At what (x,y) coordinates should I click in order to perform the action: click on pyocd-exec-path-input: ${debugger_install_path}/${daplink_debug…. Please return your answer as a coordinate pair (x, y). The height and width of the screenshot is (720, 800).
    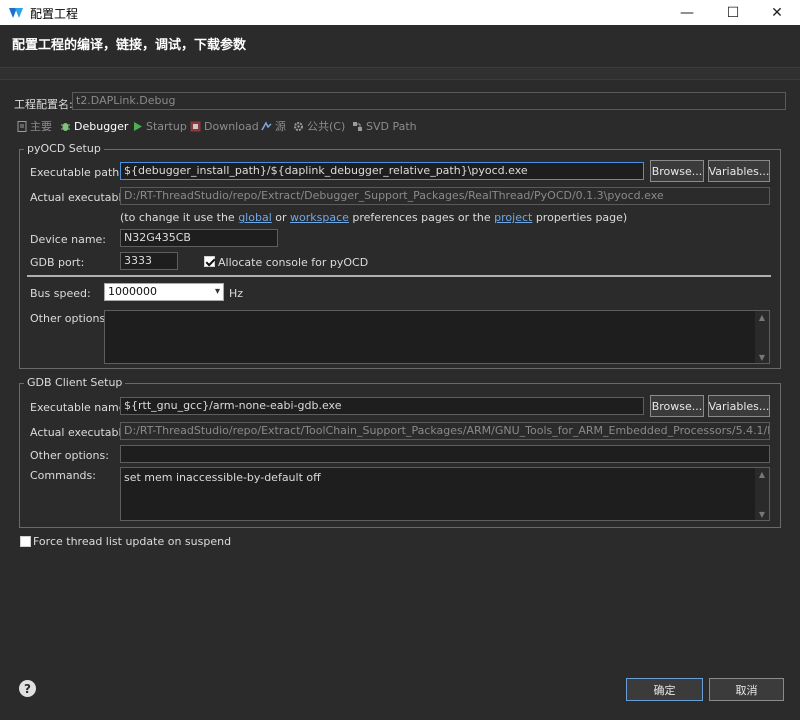
    Looking at the image, I should click on (382, 171).